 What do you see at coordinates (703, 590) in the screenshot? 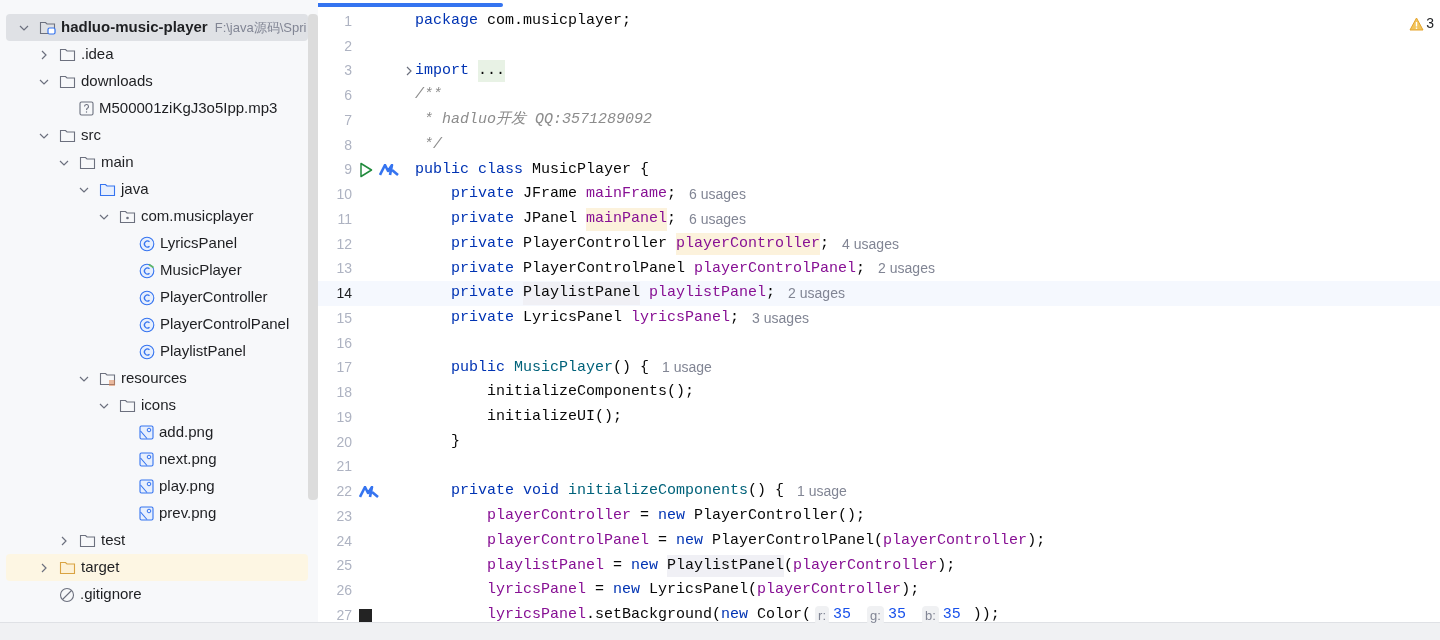
I see `code-token: LyricsPanel(` at bounding box center [703, 590].